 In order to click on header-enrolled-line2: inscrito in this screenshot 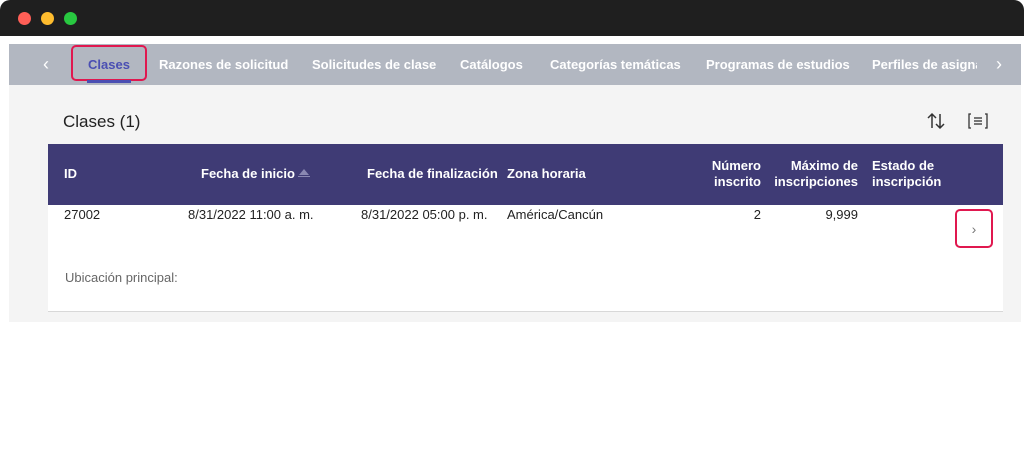, I will do `click(736, 182)`.